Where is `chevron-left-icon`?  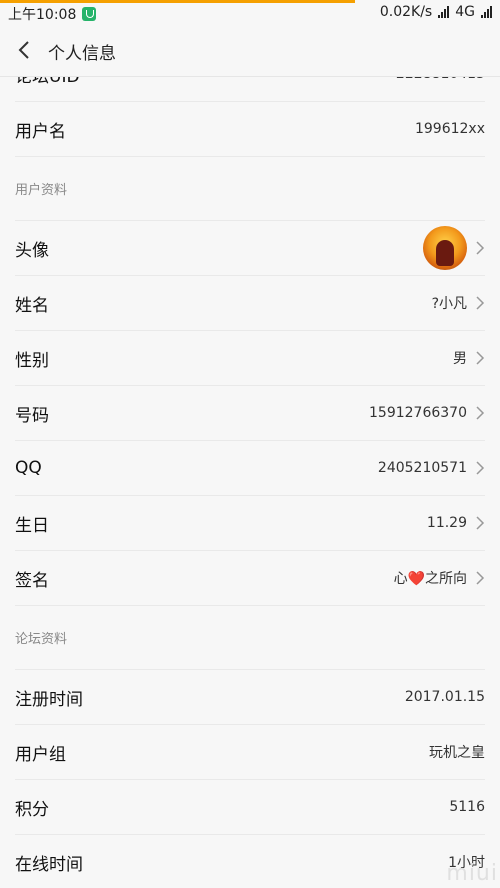
chevron-left-icon is located at coordinates (23, 50).